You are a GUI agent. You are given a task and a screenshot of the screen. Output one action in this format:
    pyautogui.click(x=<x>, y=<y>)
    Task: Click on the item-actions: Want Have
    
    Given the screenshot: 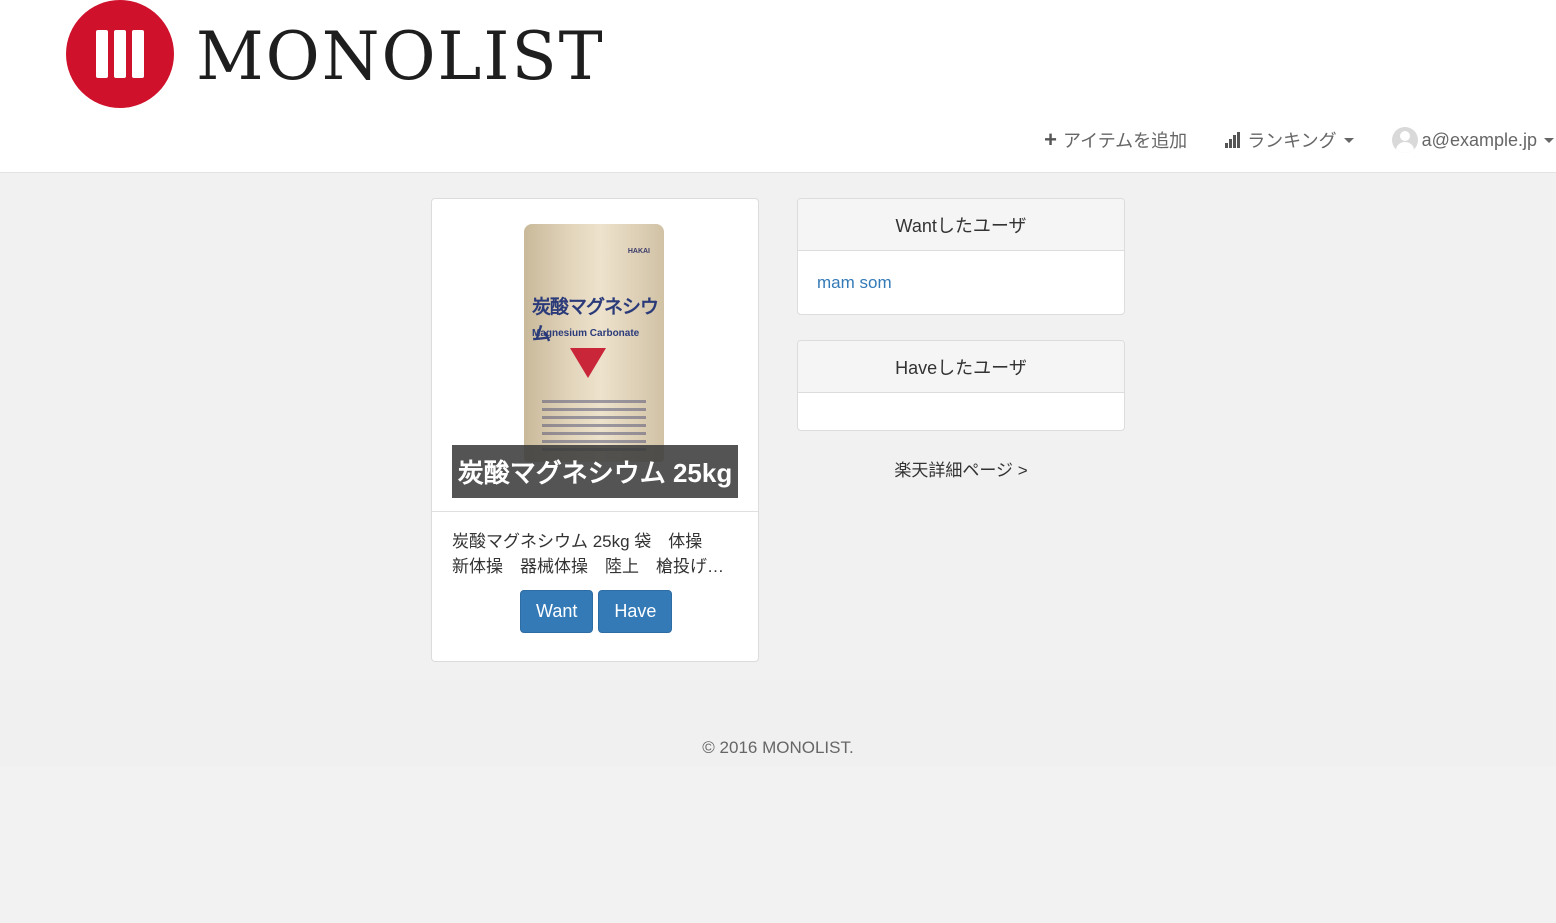 What is the action you would take?
    pyautogui.click(x=596, y=611)
    